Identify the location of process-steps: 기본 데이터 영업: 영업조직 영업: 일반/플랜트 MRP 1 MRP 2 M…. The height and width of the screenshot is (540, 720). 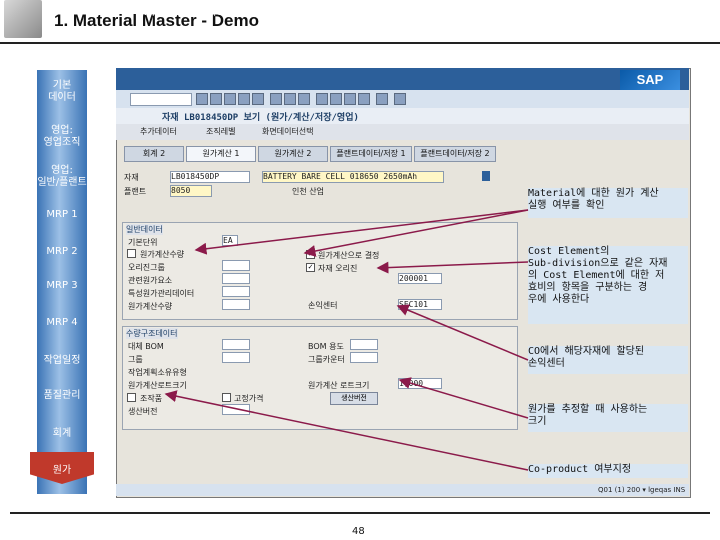
(62, 285).